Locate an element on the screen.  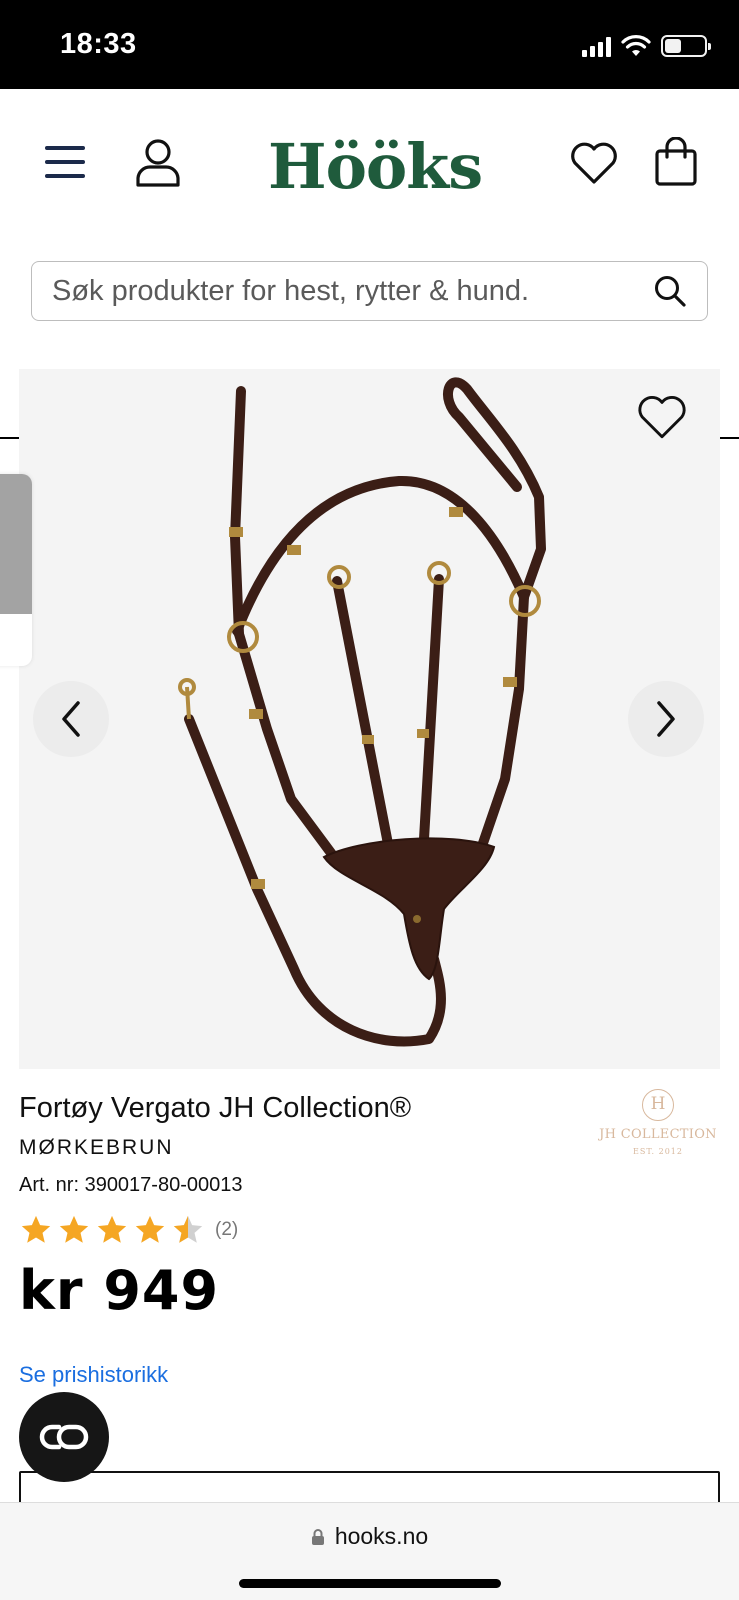
url-display: hooks.no is located at coordinates (369, 1536).